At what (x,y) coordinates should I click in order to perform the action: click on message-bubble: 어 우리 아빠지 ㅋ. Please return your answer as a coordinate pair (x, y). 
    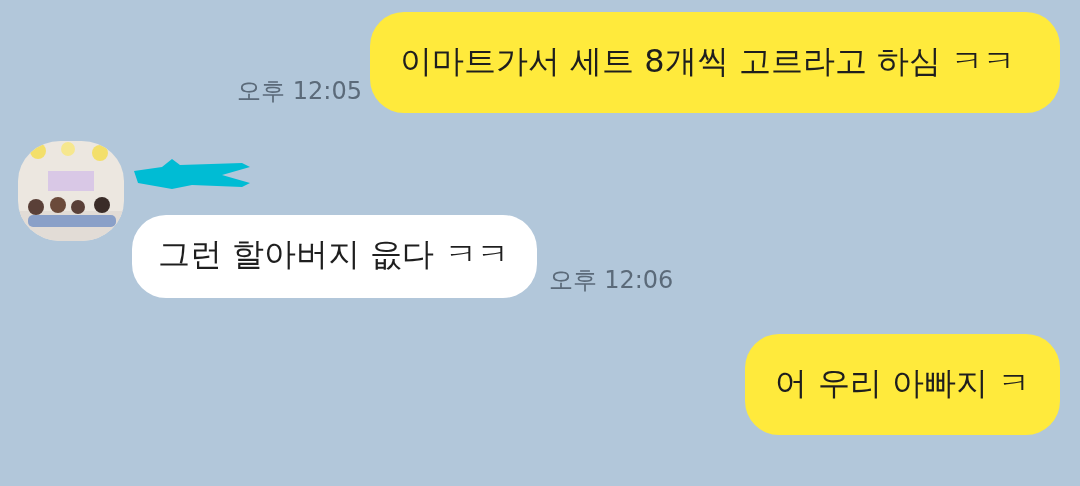
    Looking at the image, I should click on (902, 384).